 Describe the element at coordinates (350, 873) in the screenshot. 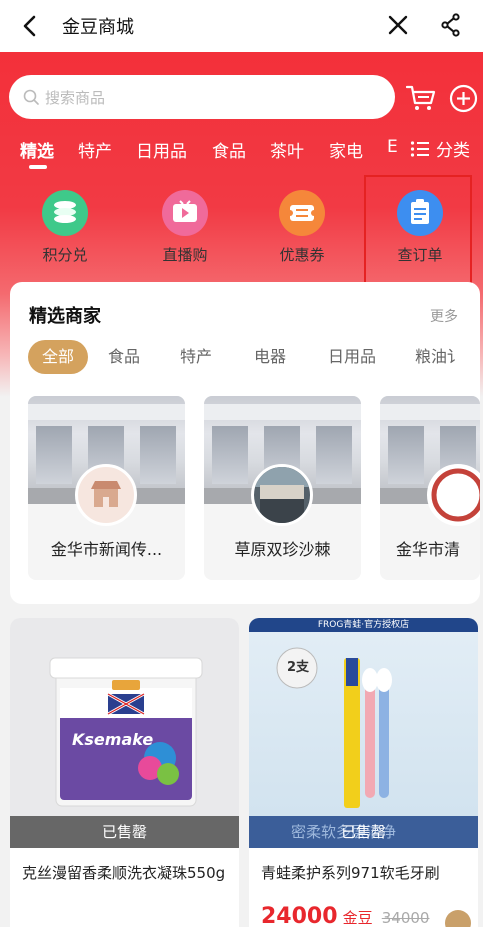

I see `product-name: 青蛙柔护系列971软毛牙刷` at that location.